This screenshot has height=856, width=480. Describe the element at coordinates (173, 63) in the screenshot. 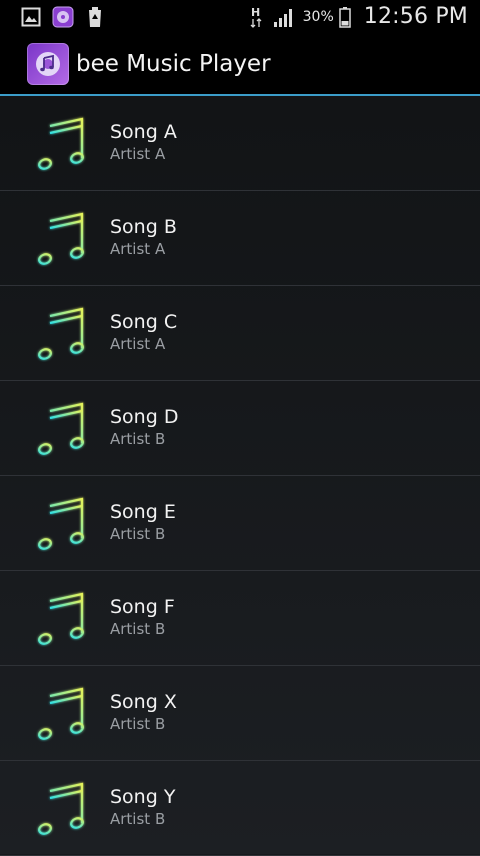

I see `app-title: bee Music Player` at that location.